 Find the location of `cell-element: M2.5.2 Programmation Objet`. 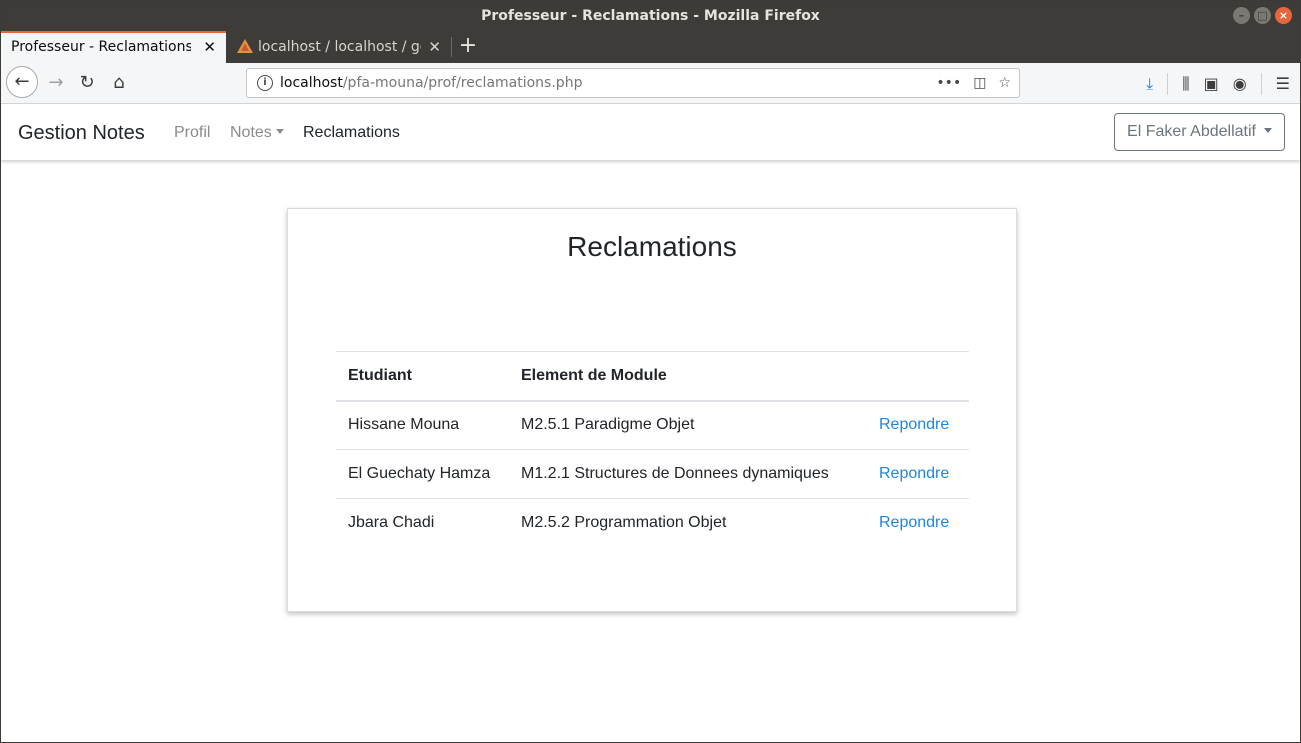

cell-element: M2.5.2 Programmation Objet is located at coordinates (624, 523).